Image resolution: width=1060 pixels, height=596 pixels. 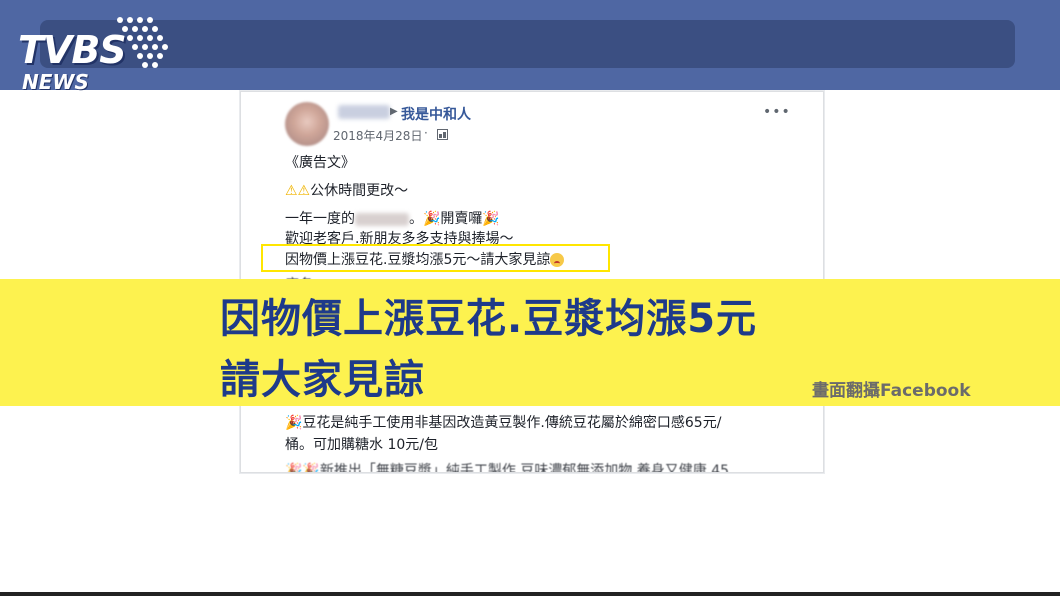 What do you see at coordinates (436, 114) in the screenshot?
I see `group-name-link: 我是中和人` at bounding box center [436, 114].